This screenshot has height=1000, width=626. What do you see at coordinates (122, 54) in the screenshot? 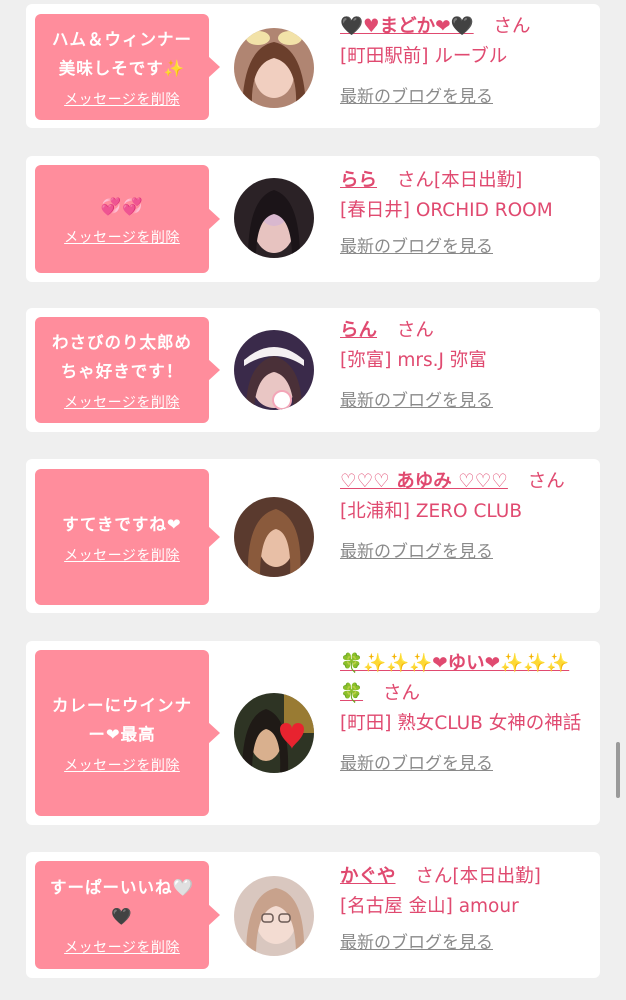
I see `message-text: ハム＆ウィンナー 美味しそです✨` at bounding box center [122, 54].